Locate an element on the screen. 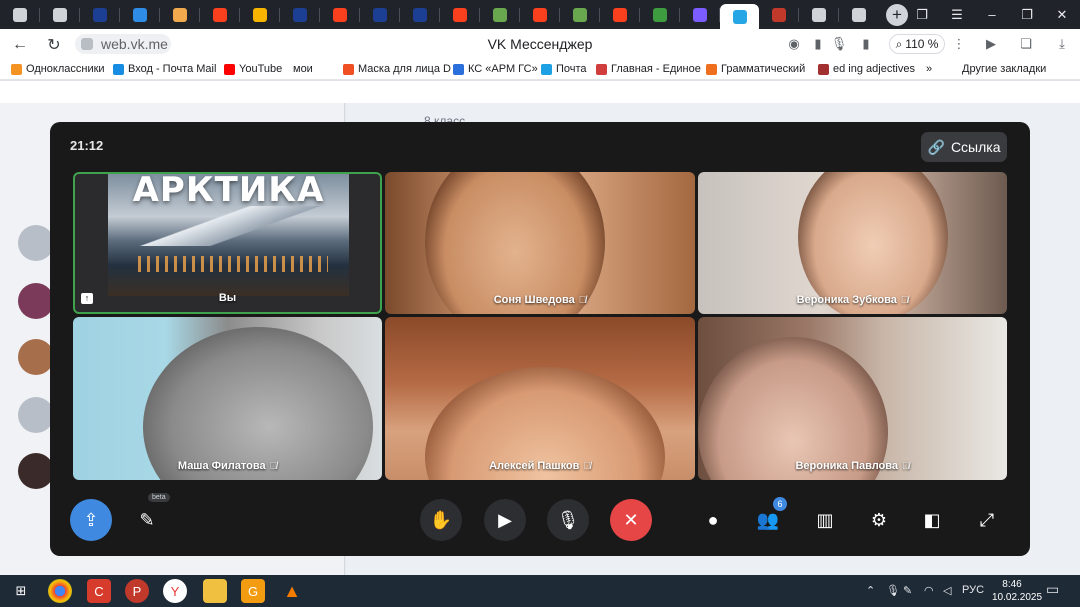 The image size is (1080, 607). download-icon: ⤓ is located at coordinates (1062, 44).